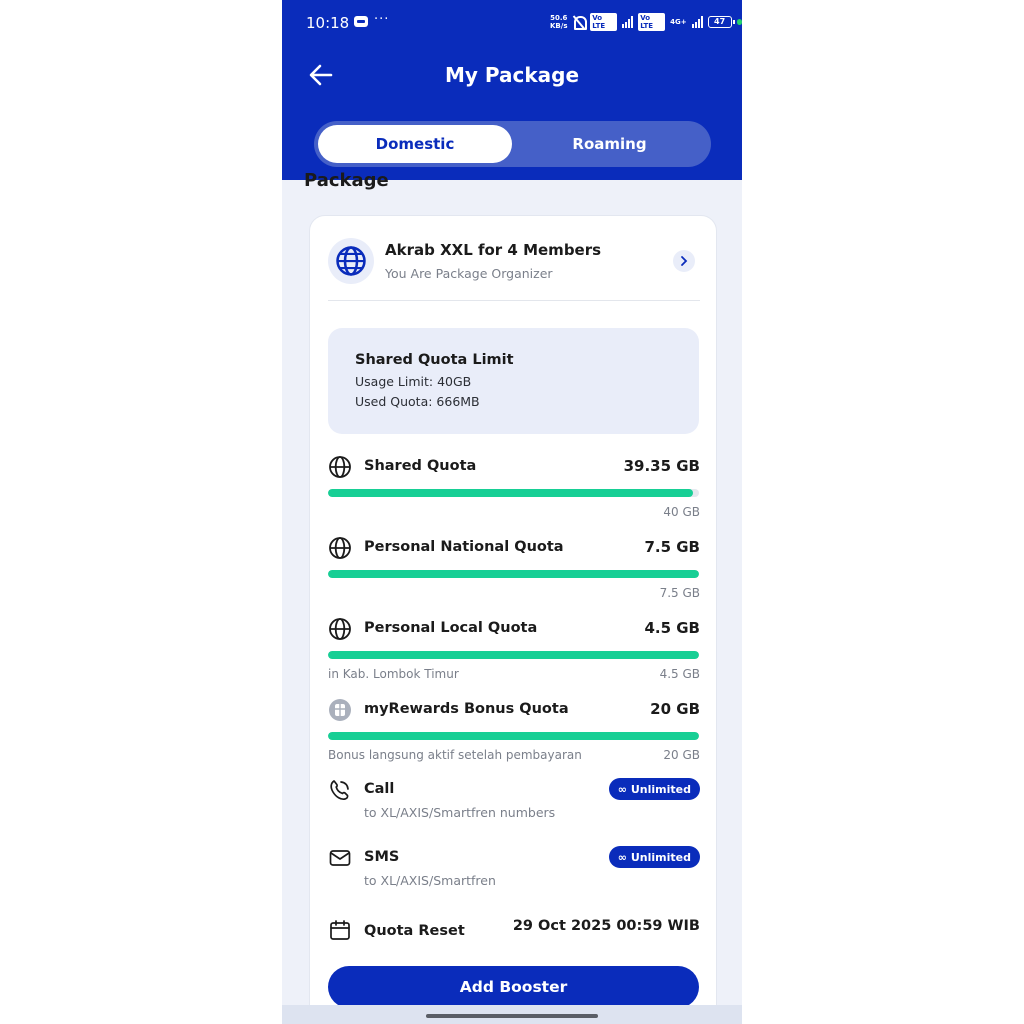 The height and width of the screenshot is (1024, 1024). Describe the element at coordinates (672, 628) in the screenshot. I see `quota-value: 4.5 GB` at that location.